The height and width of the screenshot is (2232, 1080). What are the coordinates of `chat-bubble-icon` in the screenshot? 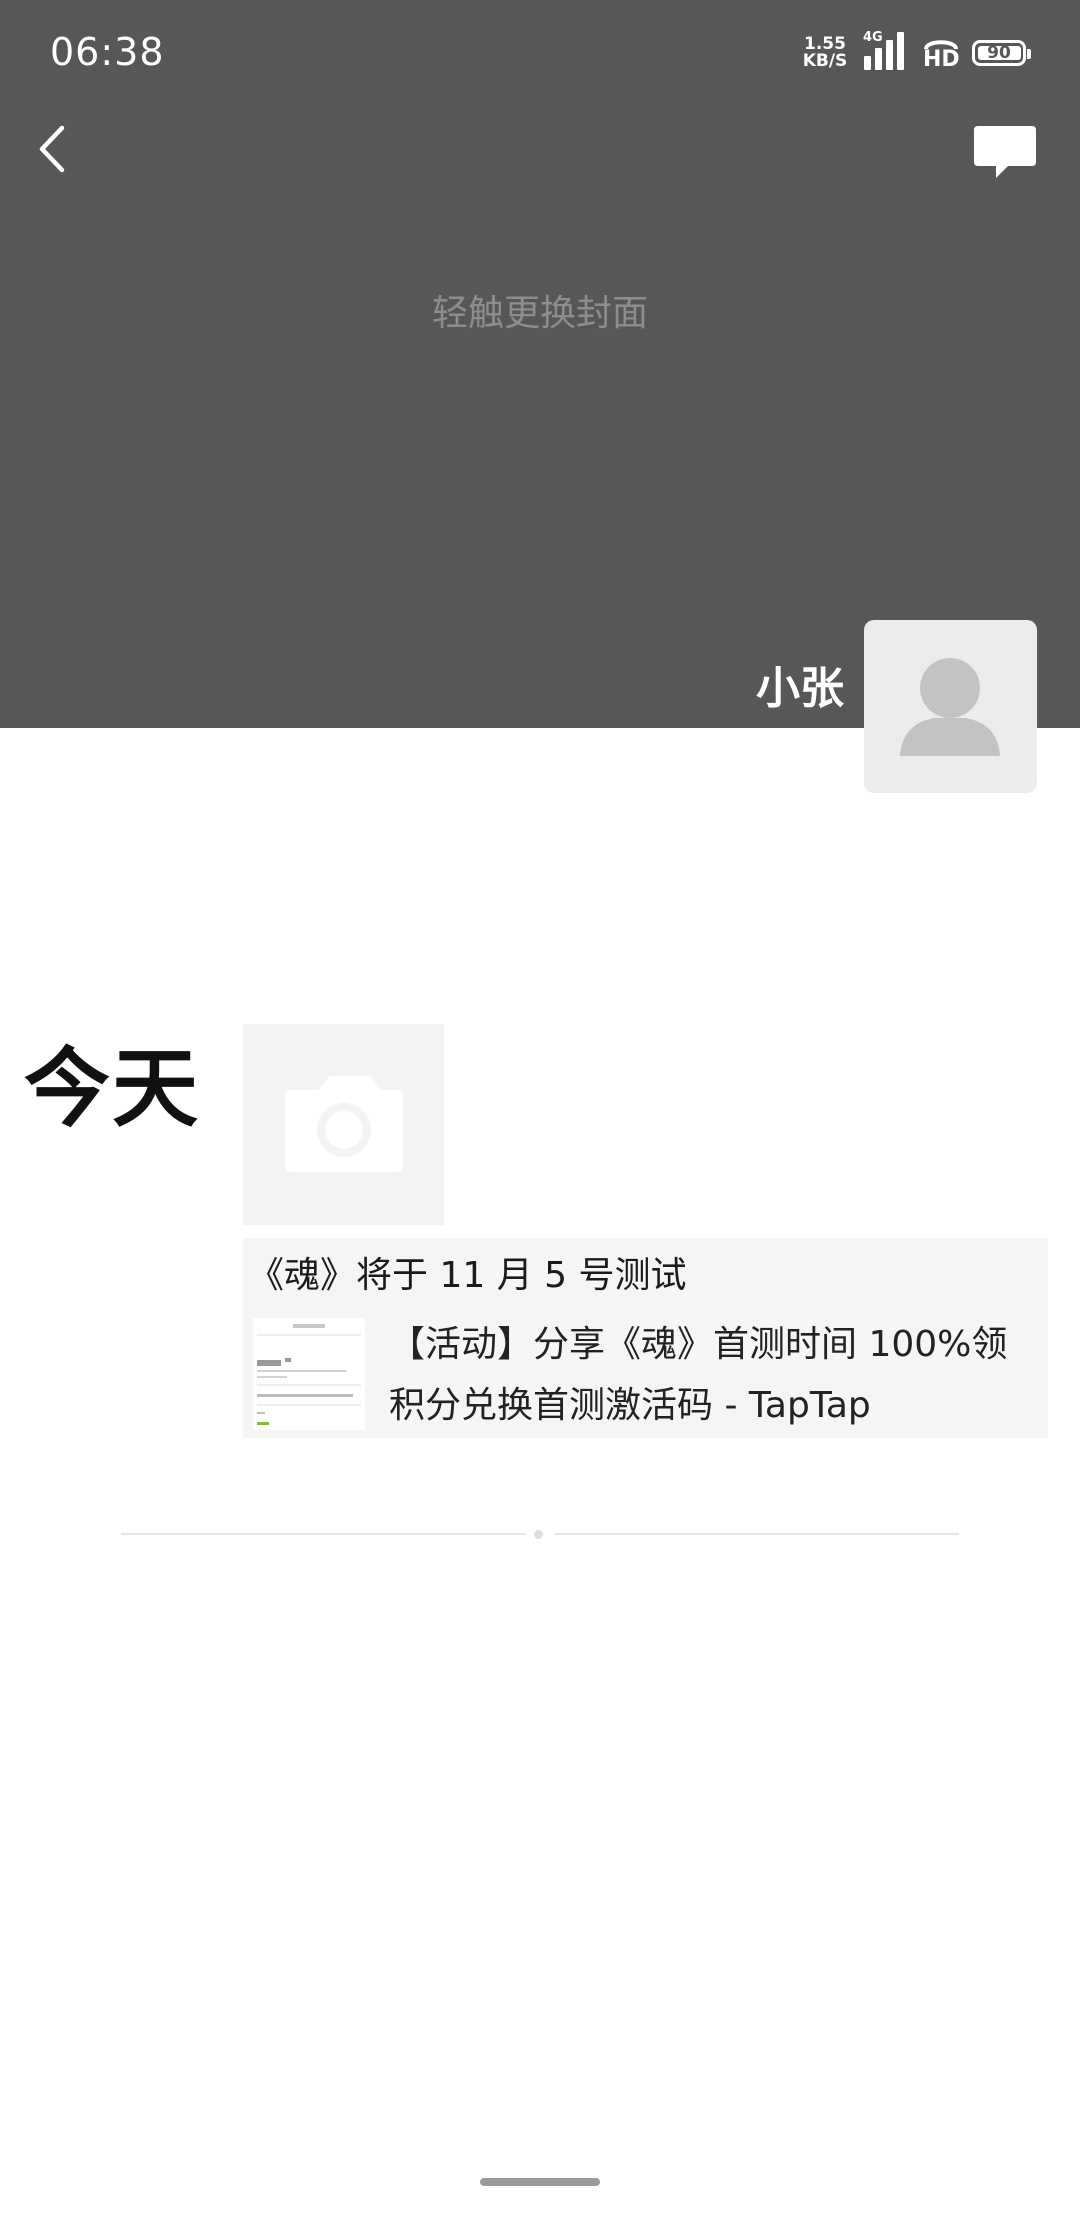 It's located at (1005, 152).